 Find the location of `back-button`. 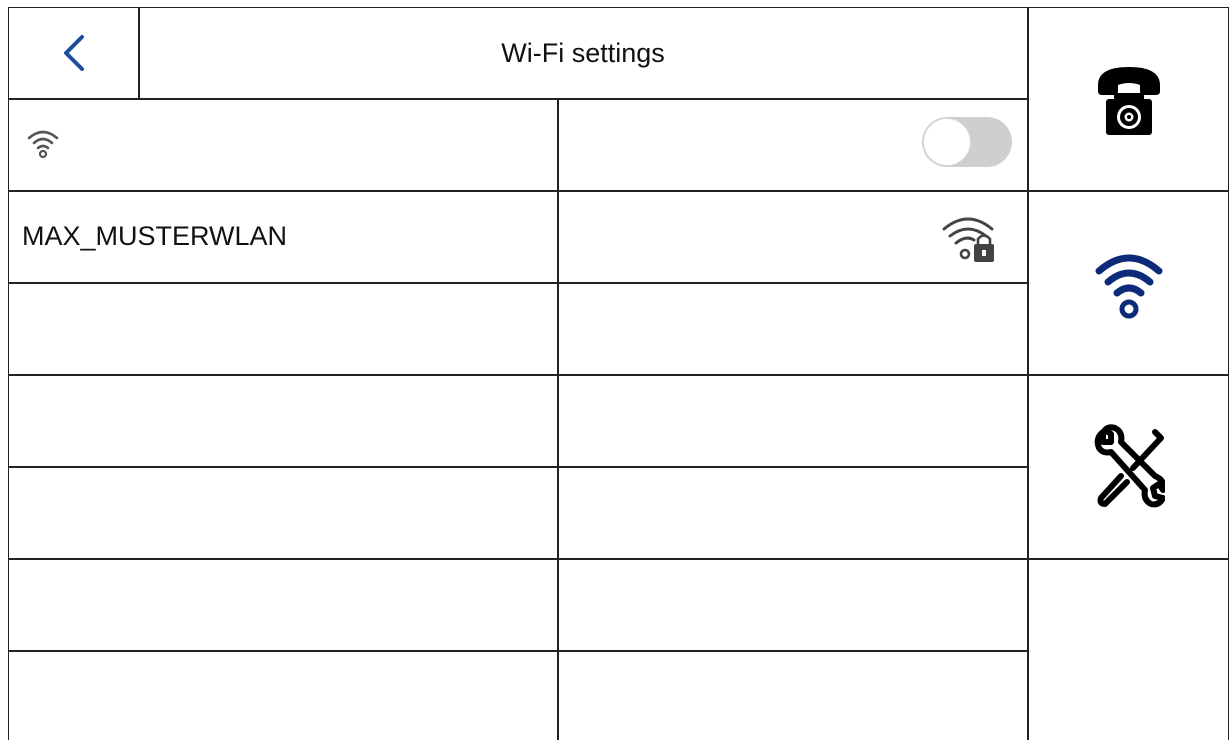

back-button is located at coordinates (73, 53).